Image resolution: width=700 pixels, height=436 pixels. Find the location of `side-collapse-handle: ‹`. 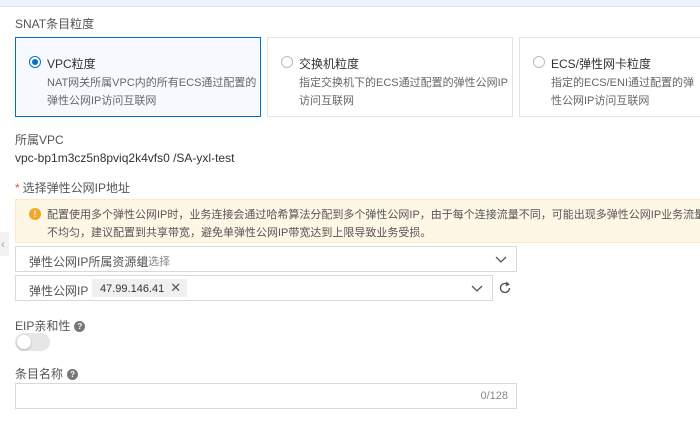

side-collapse-handle: ‹ is located at coordinates (4, 244).